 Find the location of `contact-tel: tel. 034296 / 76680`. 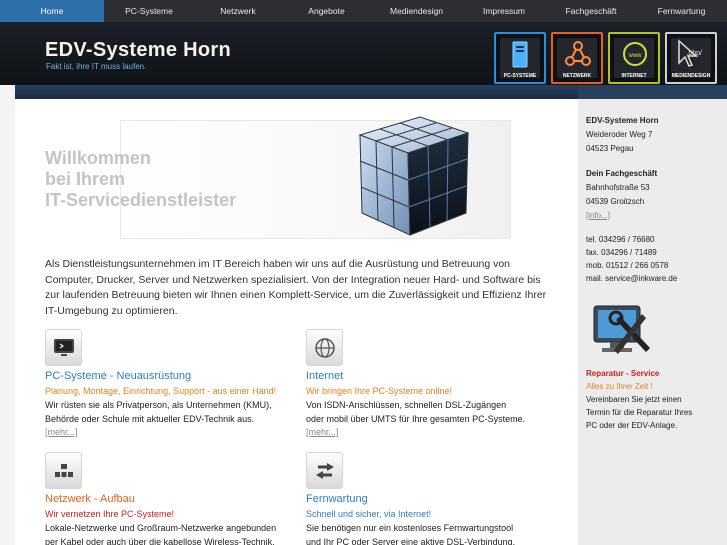

contact-tel: tel. 034296 / 76680 is located at coordinates (620, 239).